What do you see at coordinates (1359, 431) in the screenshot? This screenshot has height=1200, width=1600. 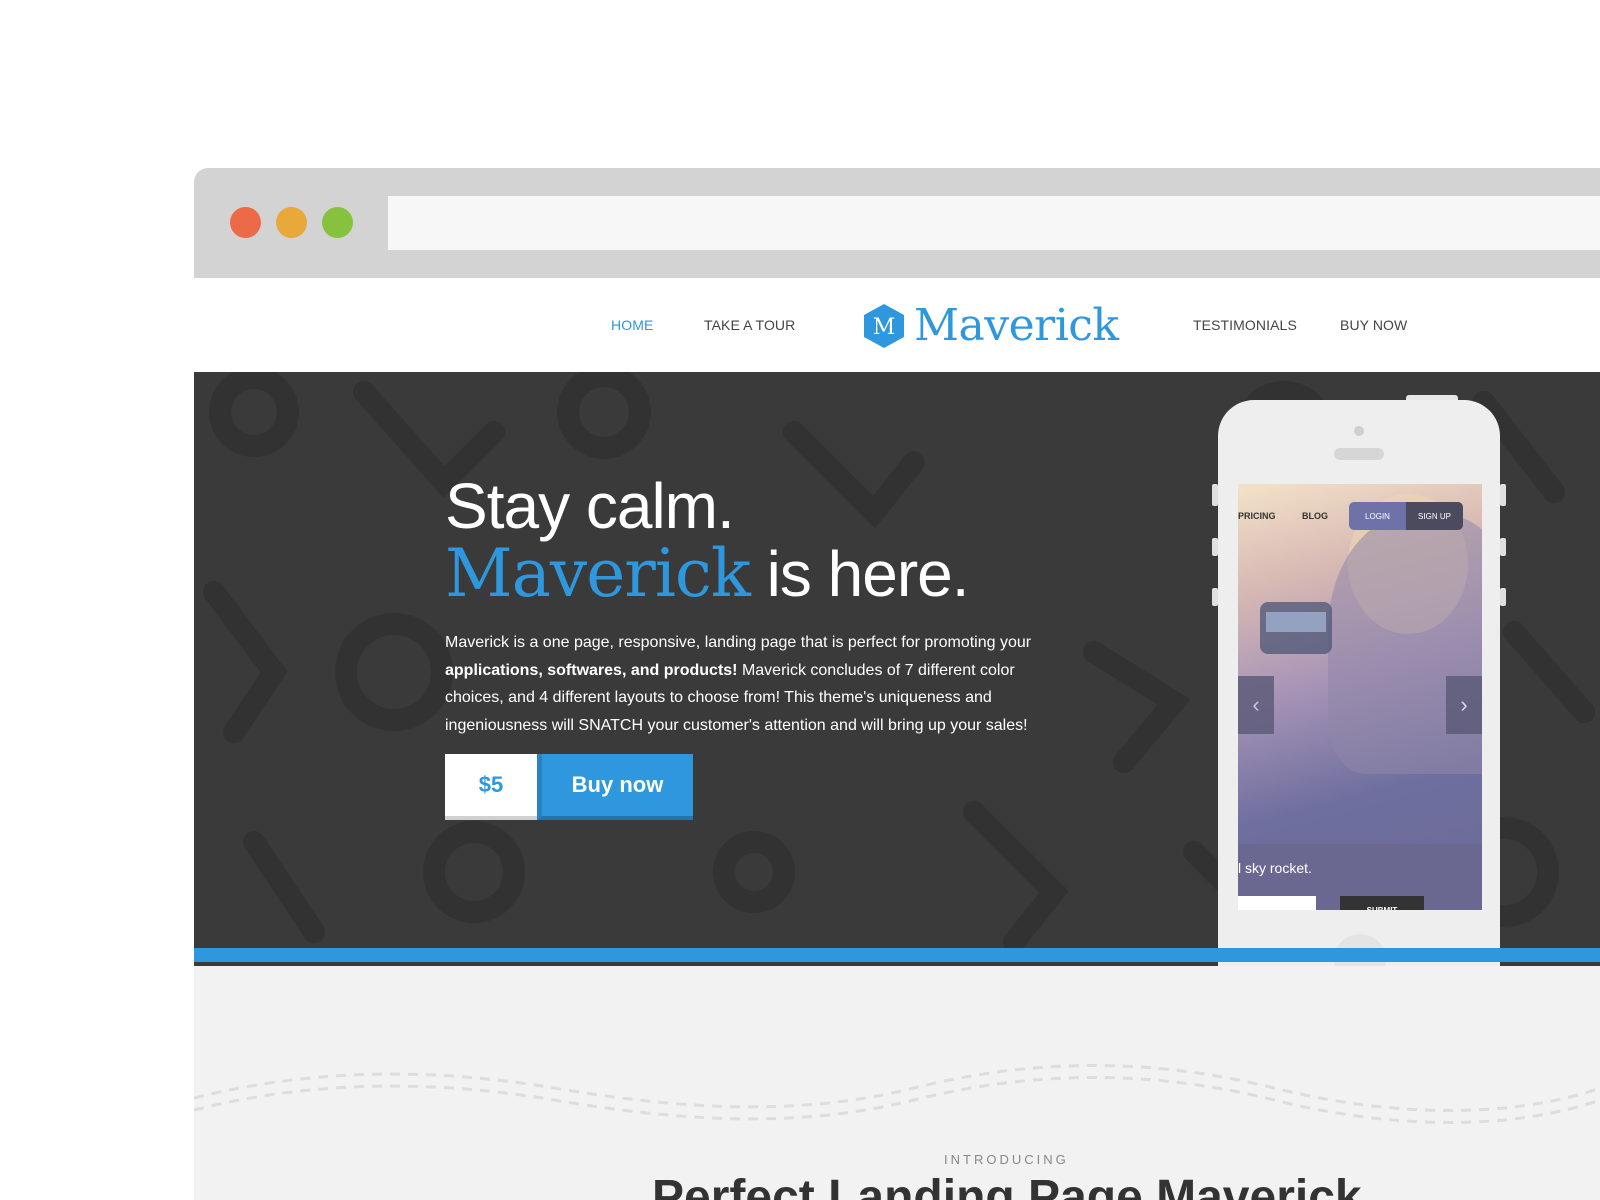 I see `phone-camera` at bounding box center [1359, 431].